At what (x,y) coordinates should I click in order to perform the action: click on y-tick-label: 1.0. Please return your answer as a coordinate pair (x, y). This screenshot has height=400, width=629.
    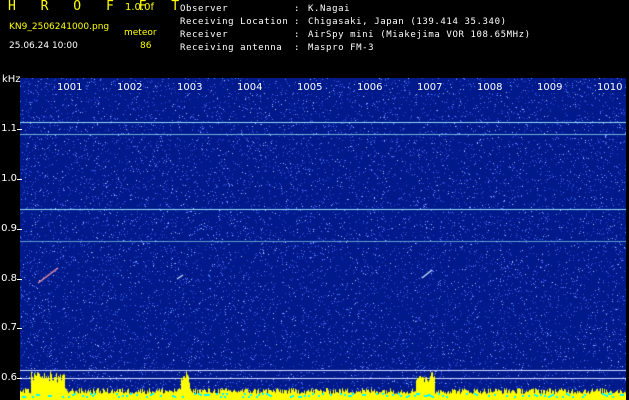
    Looking at the image, I should click on (9, 178).